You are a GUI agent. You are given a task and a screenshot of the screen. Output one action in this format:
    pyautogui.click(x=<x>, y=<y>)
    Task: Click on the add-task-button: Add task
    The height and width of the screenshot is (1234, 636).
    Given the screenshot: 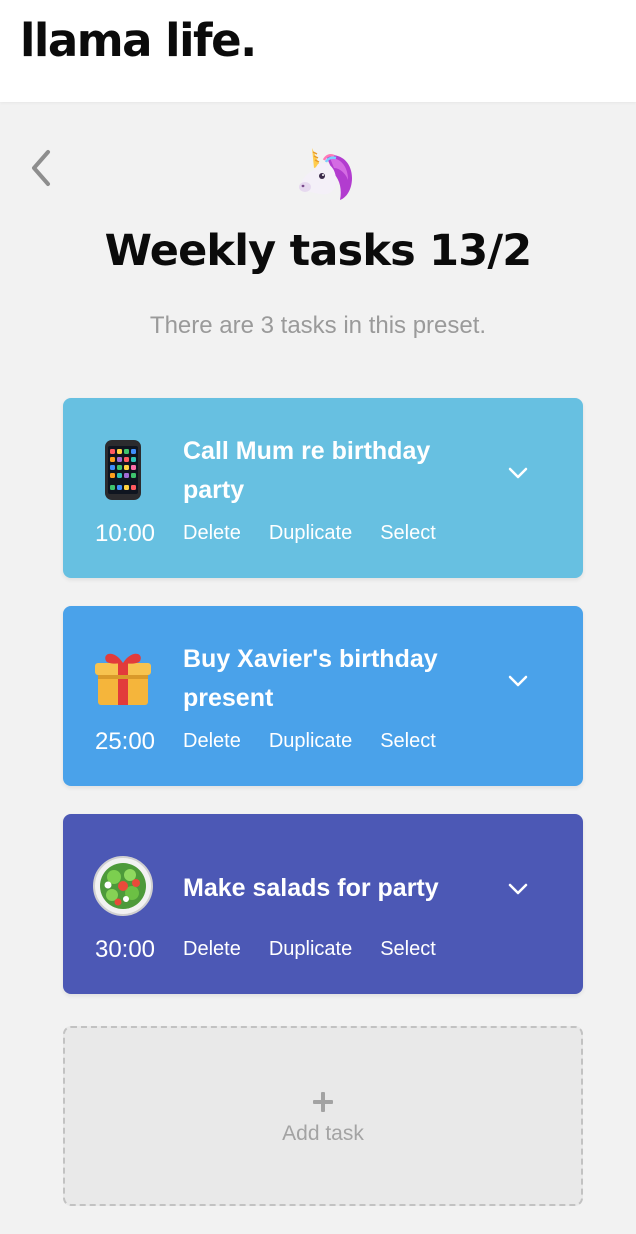 What is the action you would take?
    pyautogui.click(x=323, y=1116)
    